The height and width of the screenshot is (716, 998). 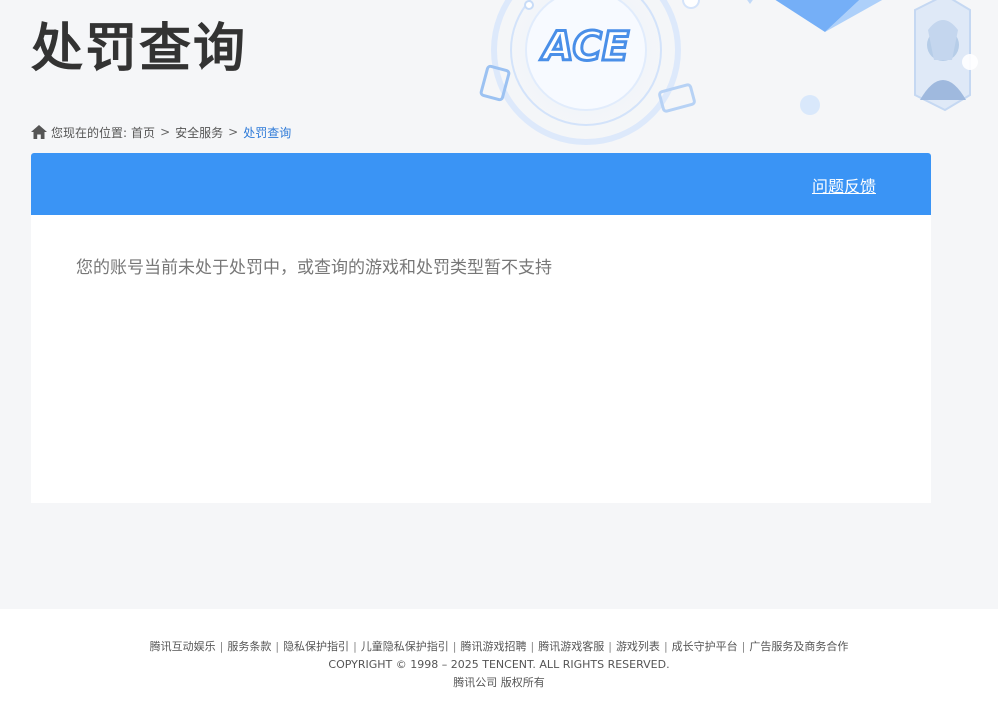 I want to click on panel-header-bar: 问题反馈, so click(x=481, y=184).